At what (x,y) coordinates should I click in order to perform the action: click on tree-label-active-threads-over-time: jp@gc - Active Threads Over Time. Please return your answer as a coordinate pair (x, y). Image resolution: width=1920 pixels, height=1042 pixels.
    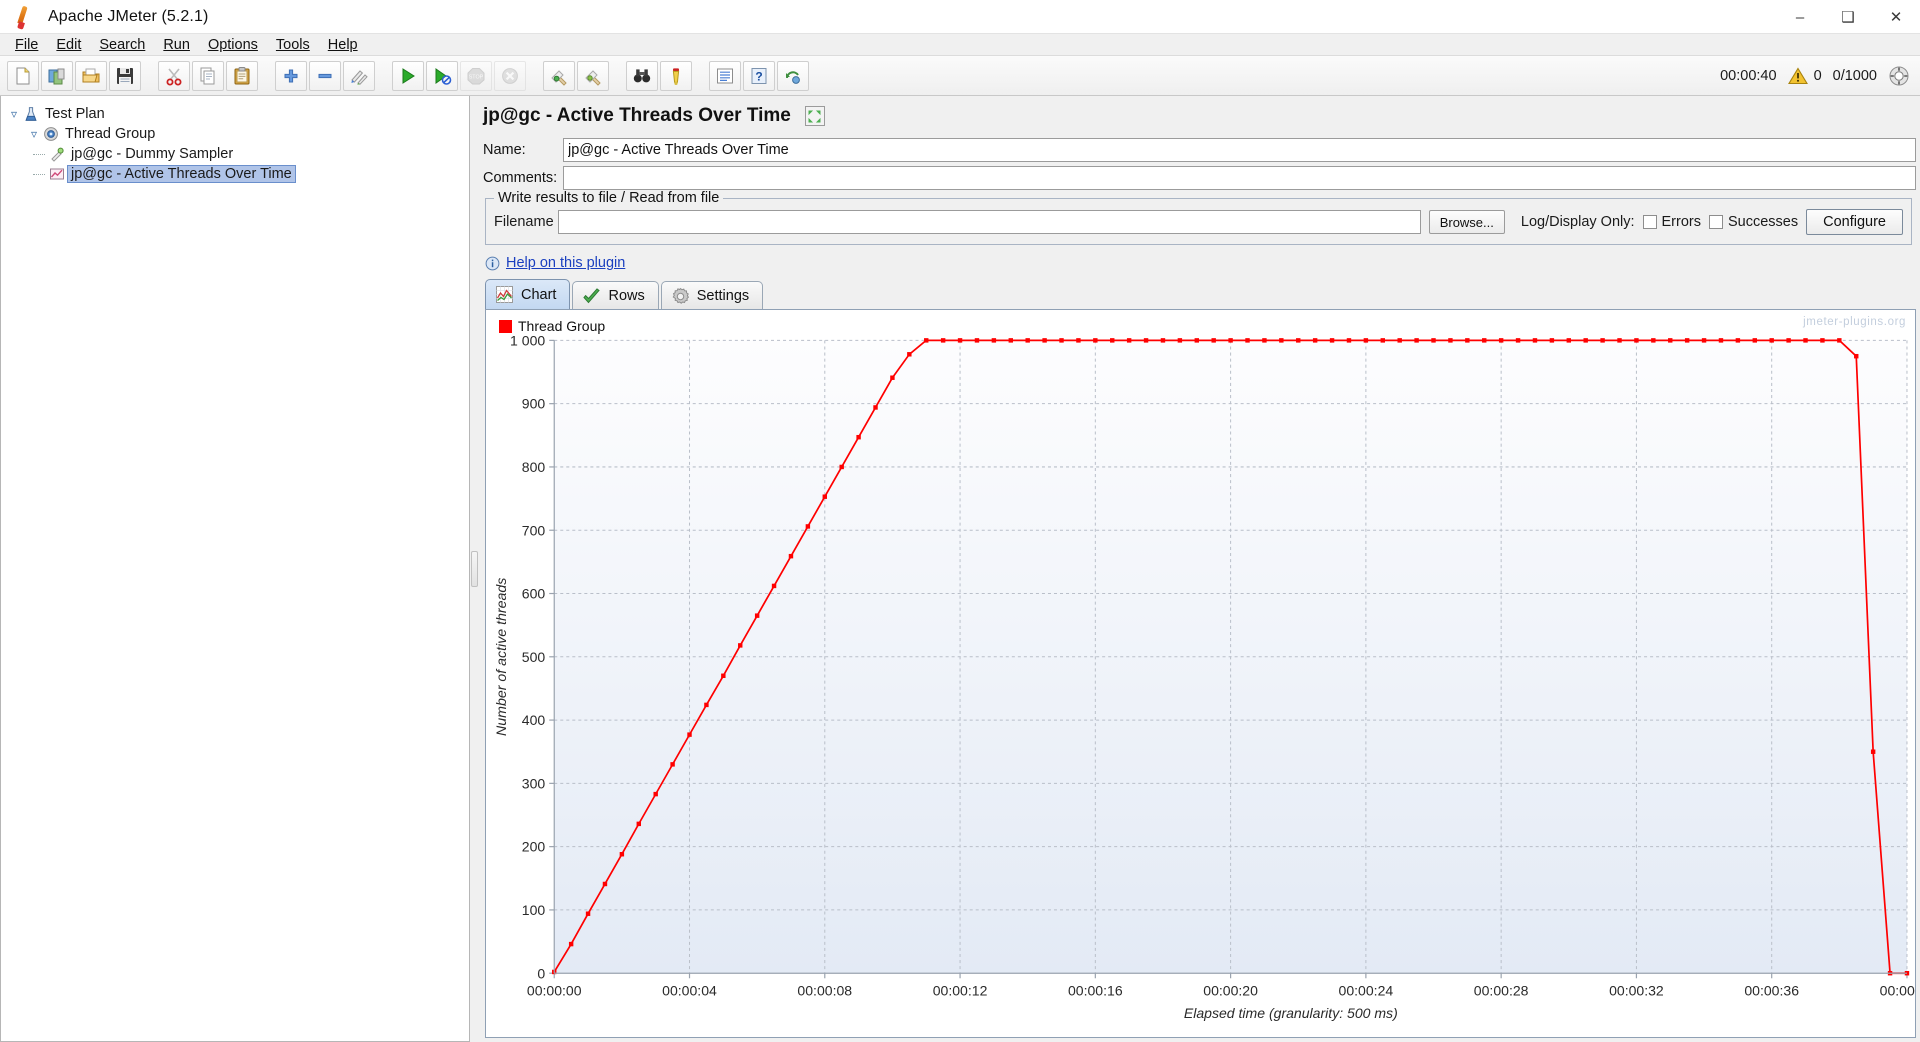
    Looking at the image, I should click on (181, 174).